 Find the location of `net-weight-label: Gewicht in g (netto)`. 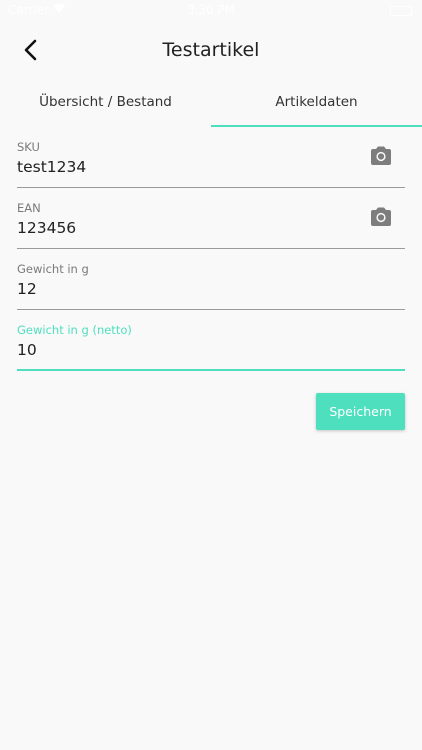

net-weight-label: Gewicht in g (netto) is located at coordinates (74, 330).